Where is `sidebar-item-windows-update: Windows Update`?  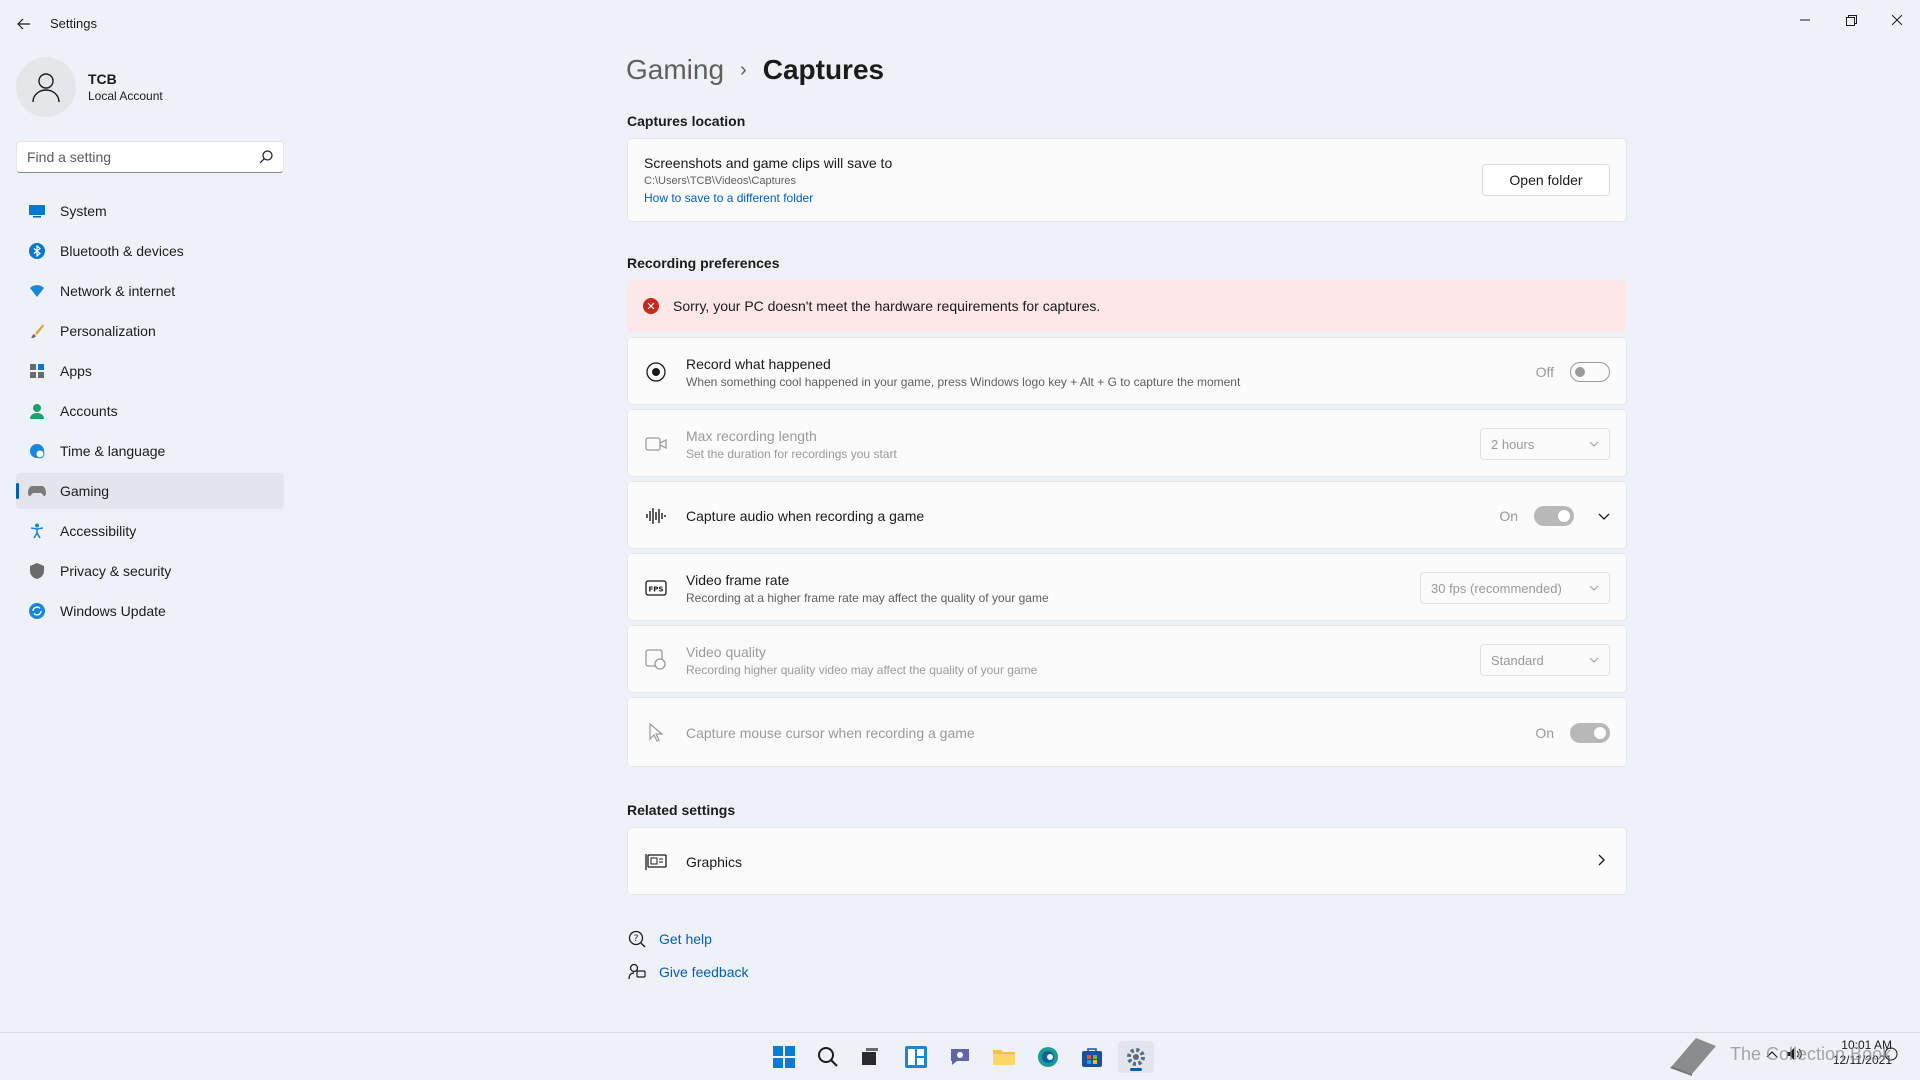 sidebar-item-windows-update: Windows Update is located at coordinates (150, 611).